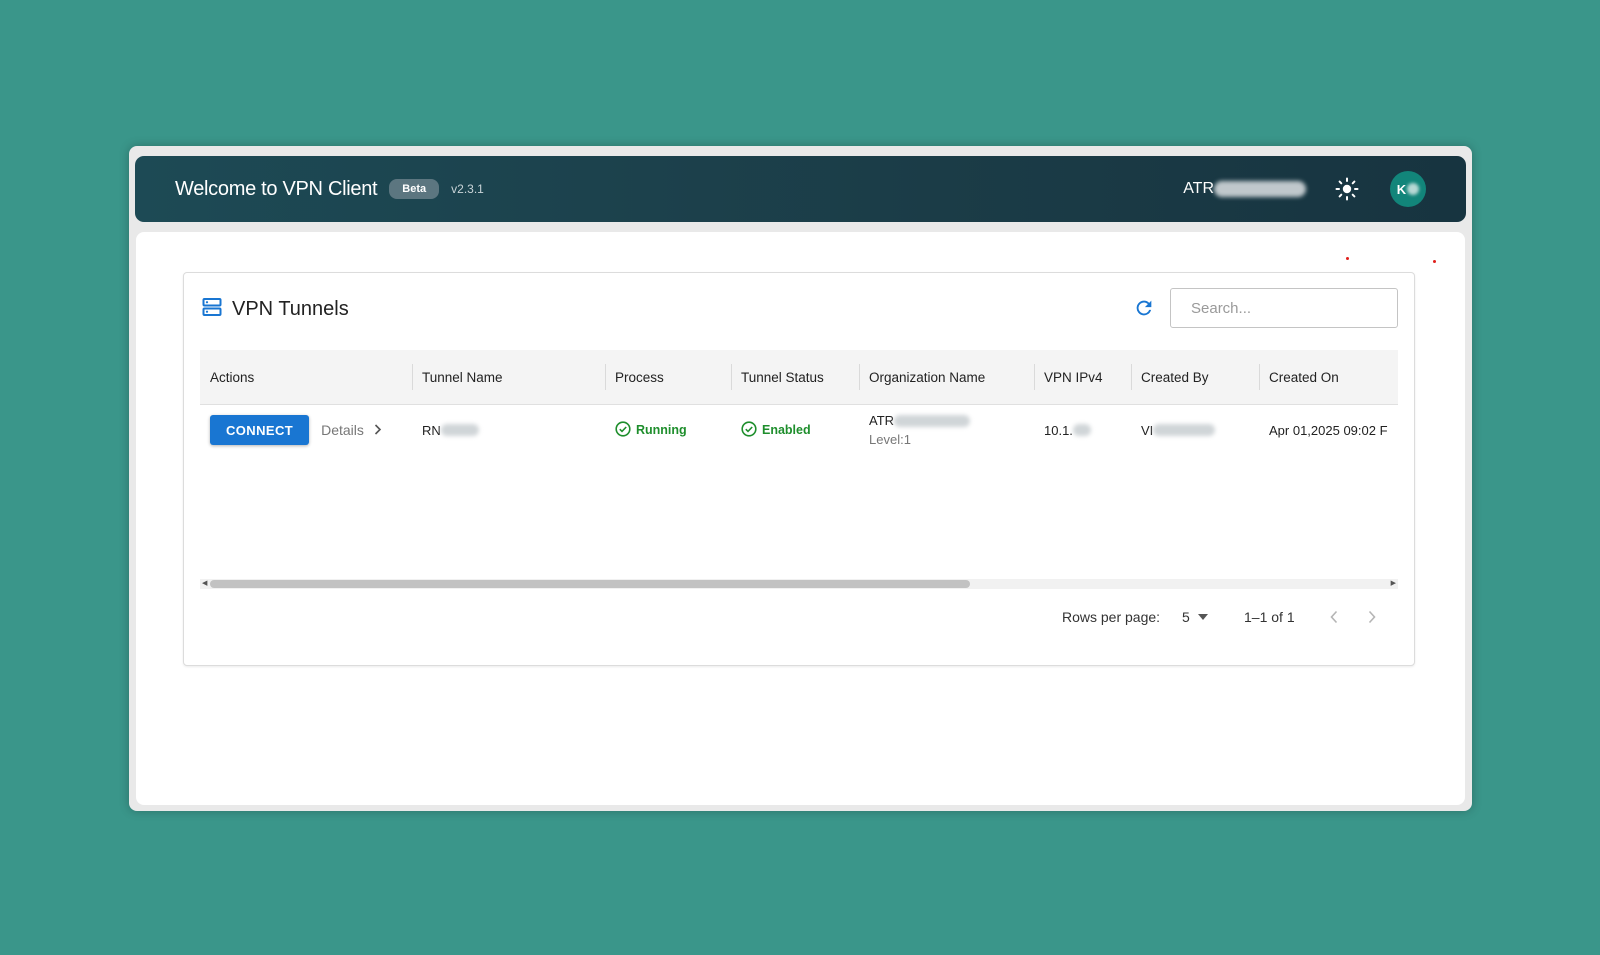 The image size is (1600, 955). I want to click on search-input, so click(1284, 308).